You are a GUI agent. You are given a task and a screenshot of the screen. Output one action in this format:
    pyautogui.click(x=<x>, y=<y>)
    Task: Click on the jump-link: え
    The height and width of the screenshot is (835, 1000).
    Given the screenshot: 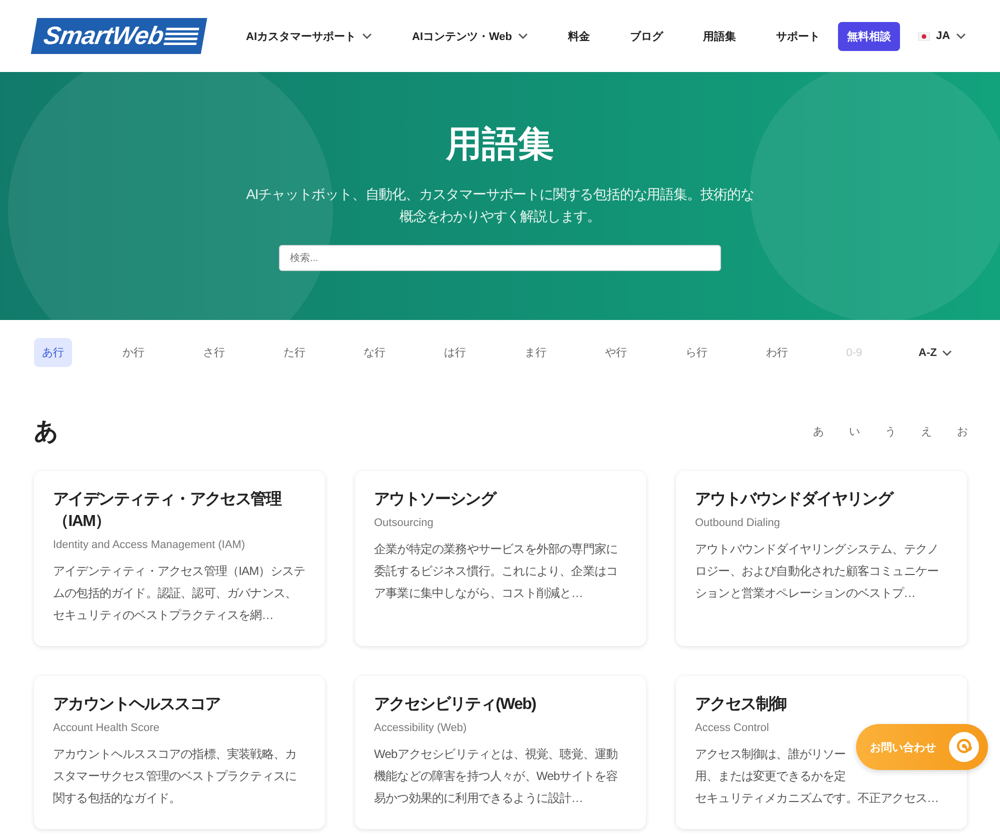 What is the action you would take?
    pyautogui.click(x=926, y=431)
    